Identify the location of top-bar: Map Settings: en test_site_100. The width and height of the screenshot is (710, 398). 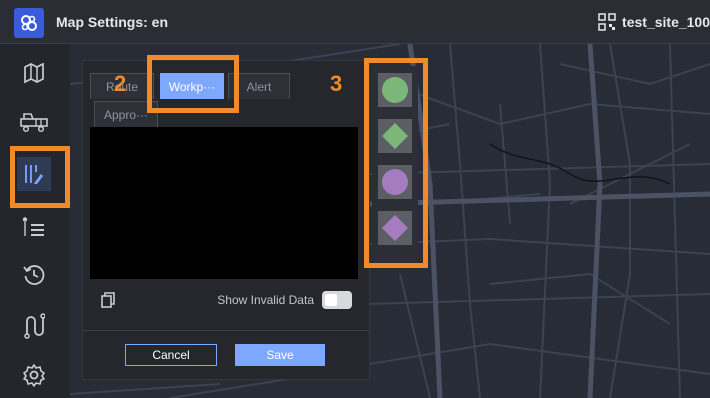
(355, 22).